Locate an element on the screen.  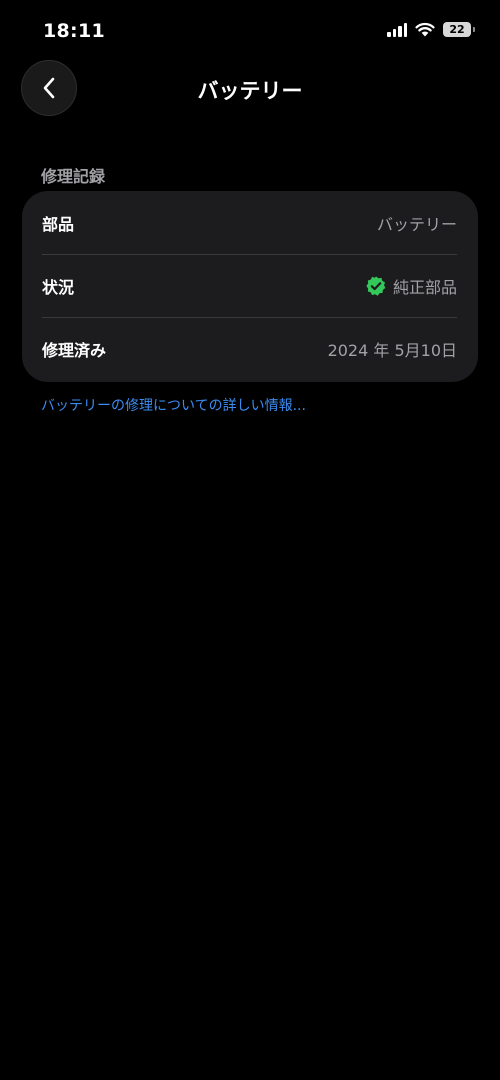
status-icons: 22 is located at coordinates (431, 29).